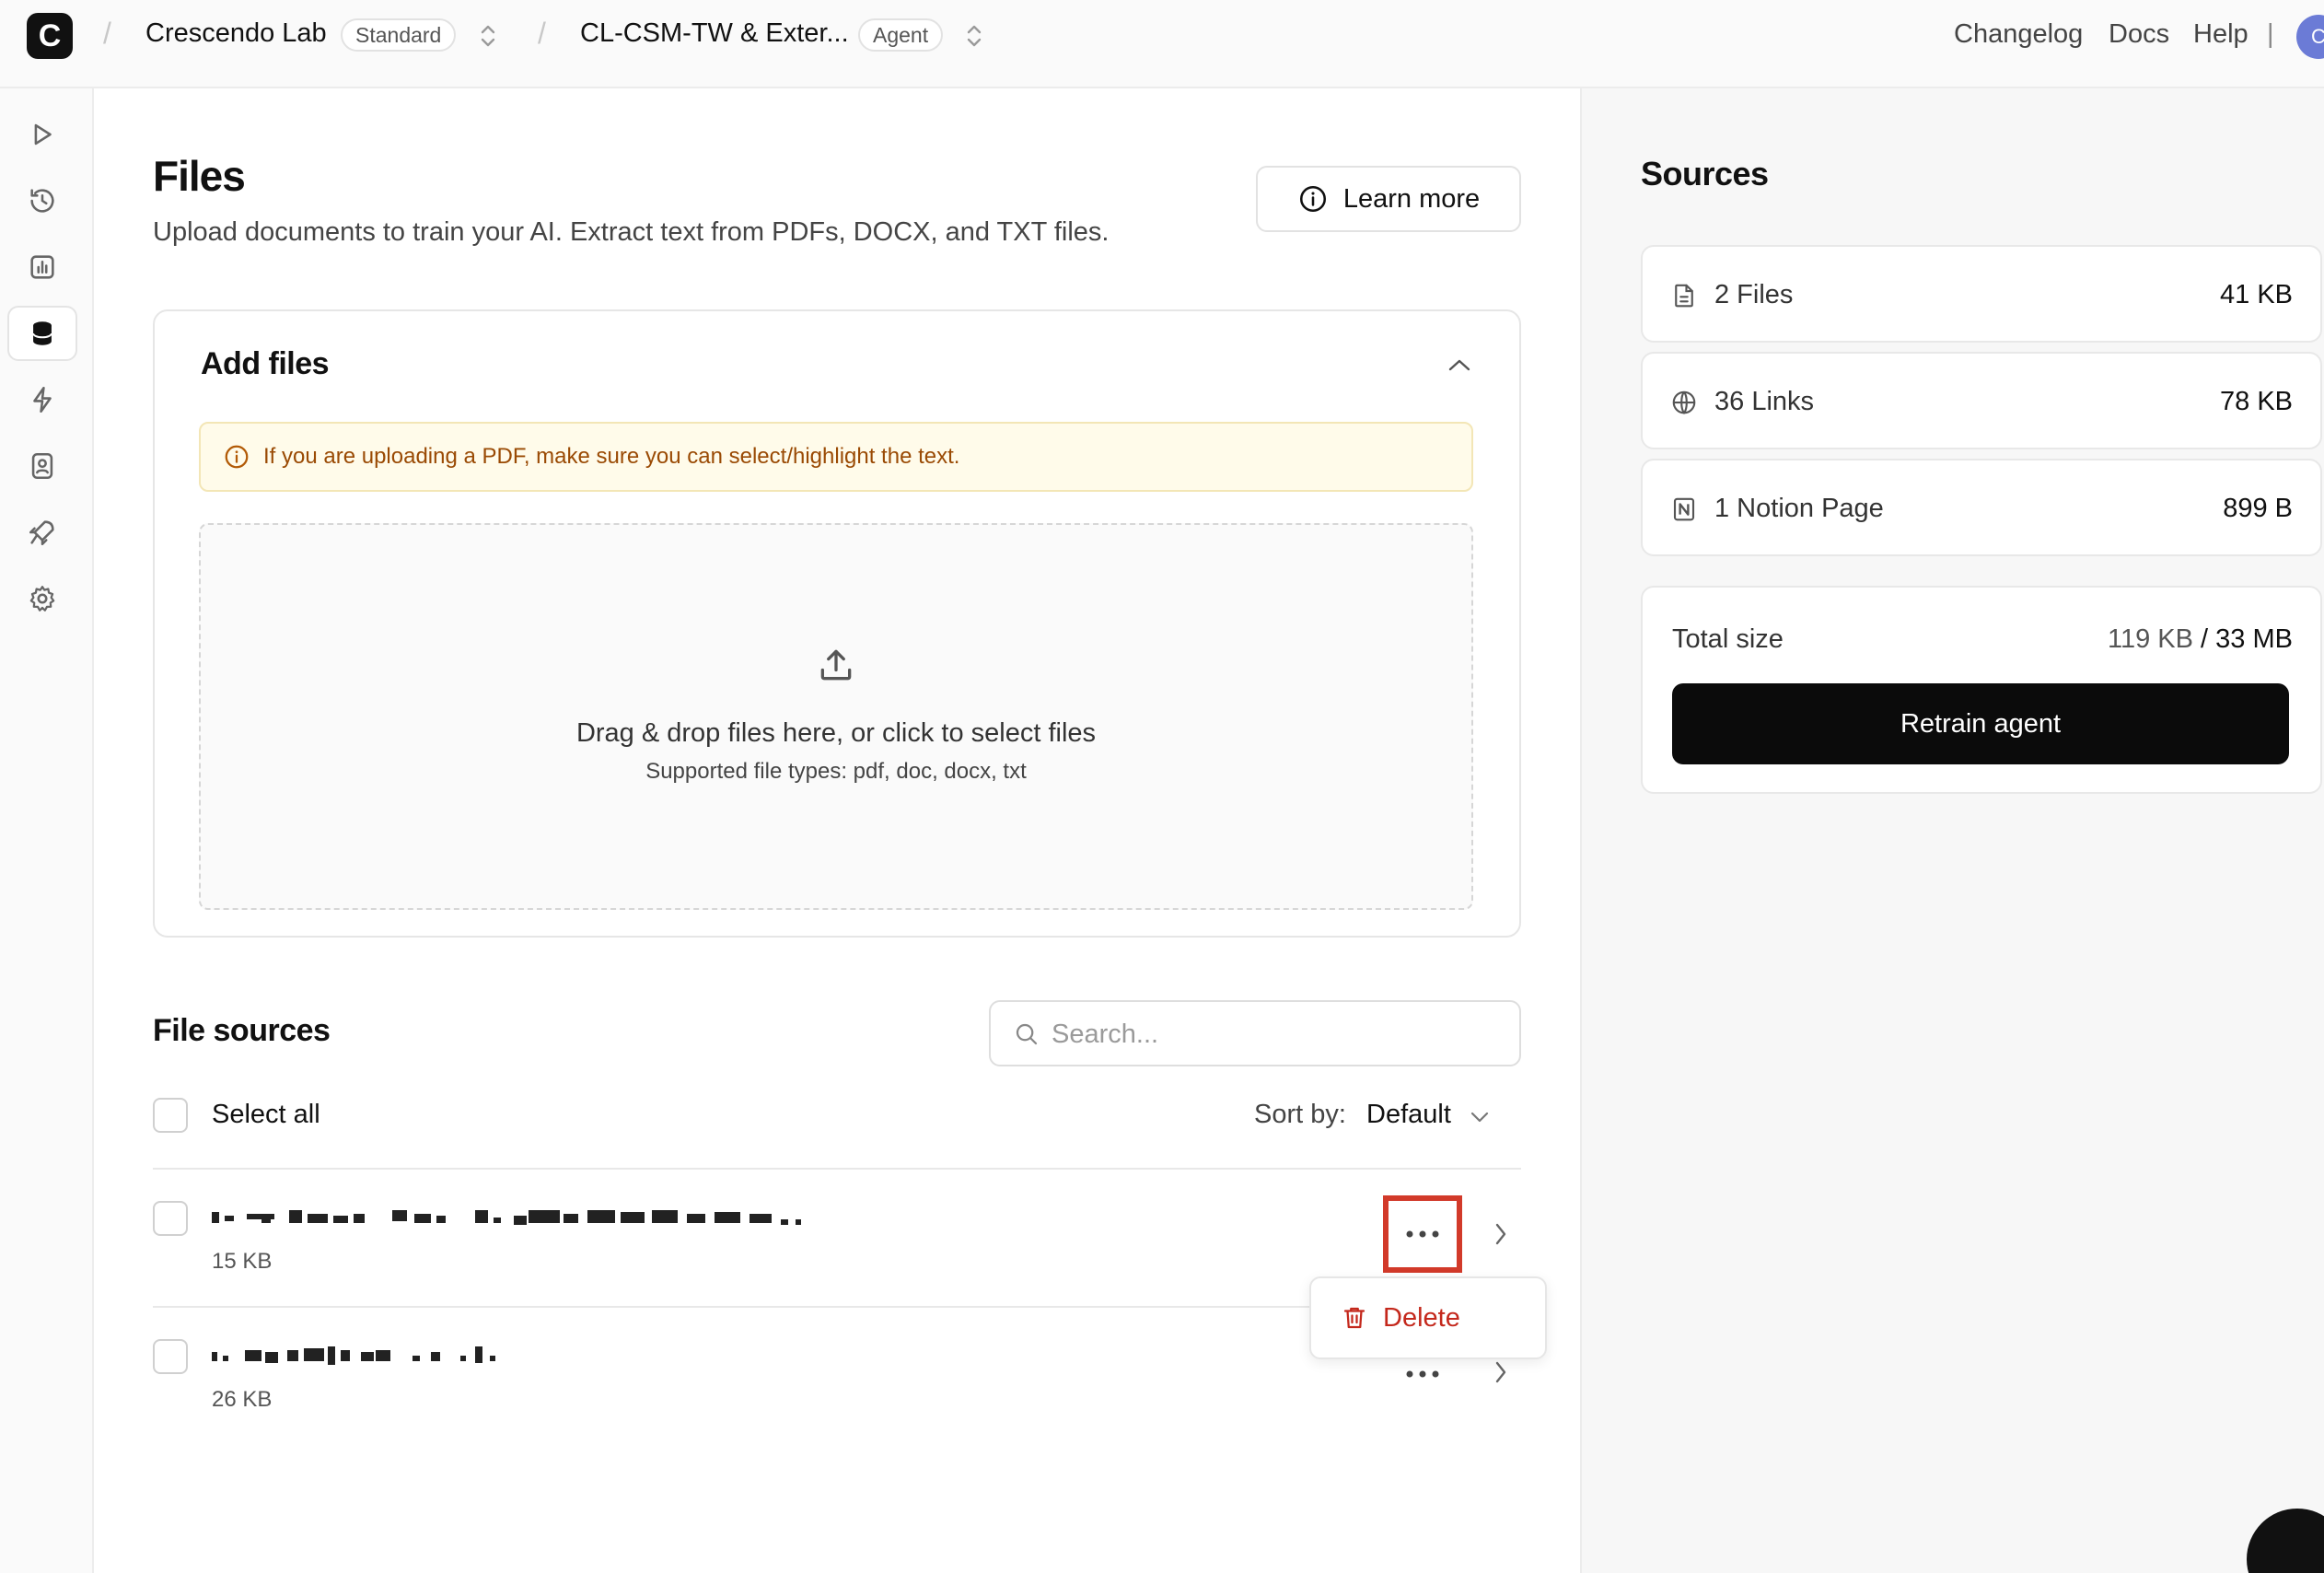  Describe the element at coordinates (199, 176) in the screenshot. I see `page-title: Files` at that location.